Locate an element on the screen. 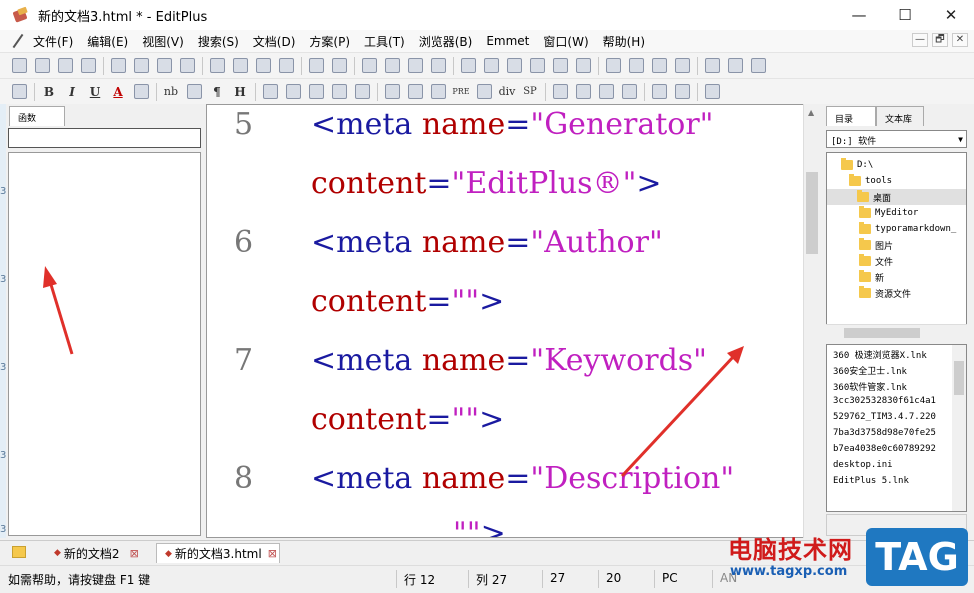  tree-item: 图片 is located at coordinates (876, 245).